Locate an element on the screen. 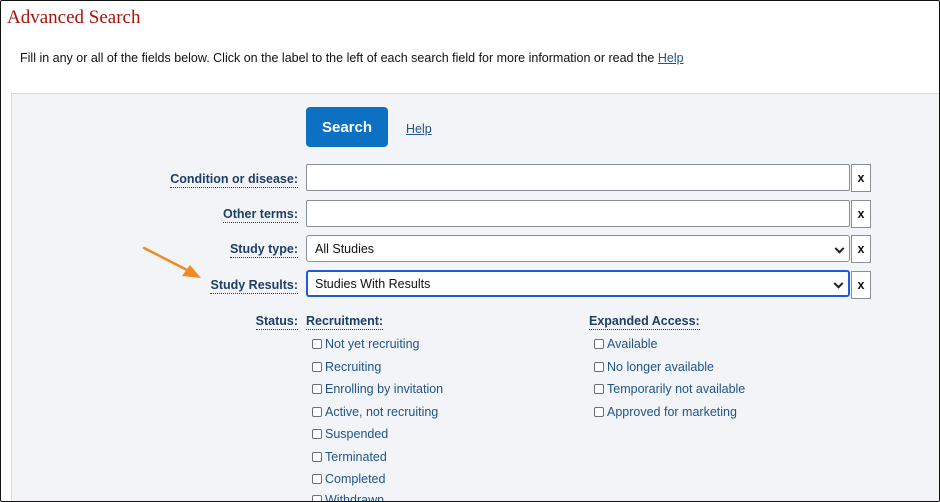  checkbox-label: Withdrawn is located at coordinates (355, 497).